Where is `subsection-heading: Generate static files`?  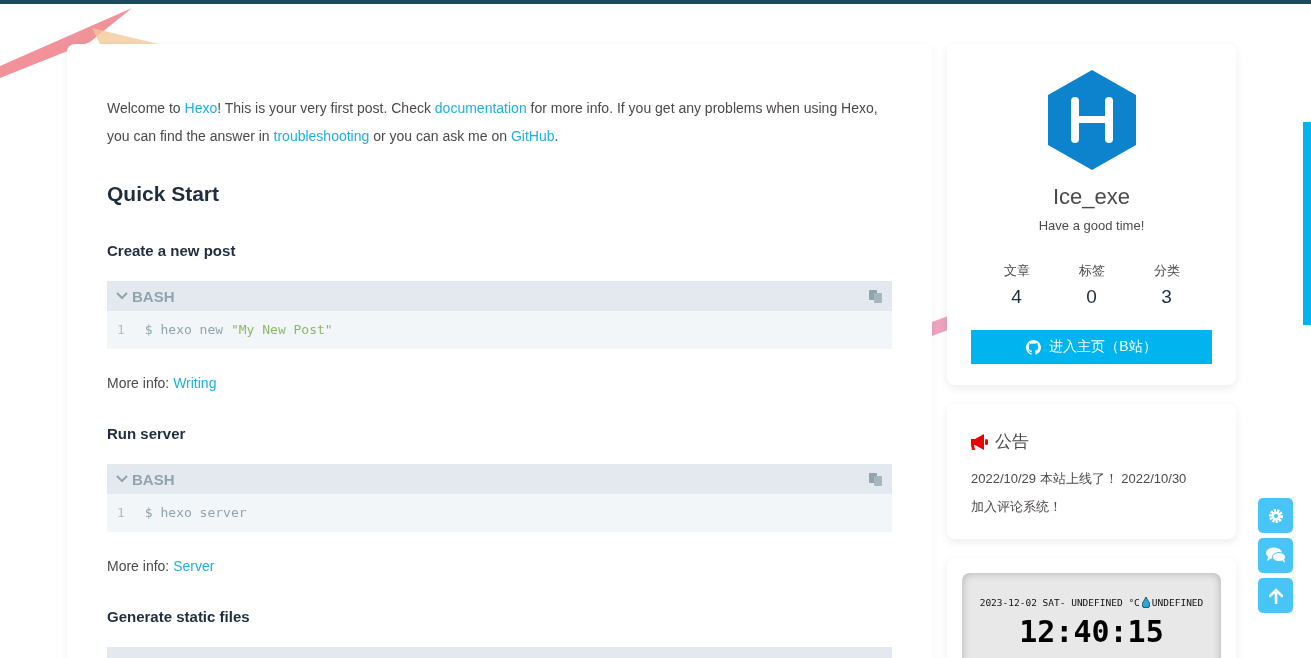 subsection-heading: Generate static files is located at coordinates (179, 617).